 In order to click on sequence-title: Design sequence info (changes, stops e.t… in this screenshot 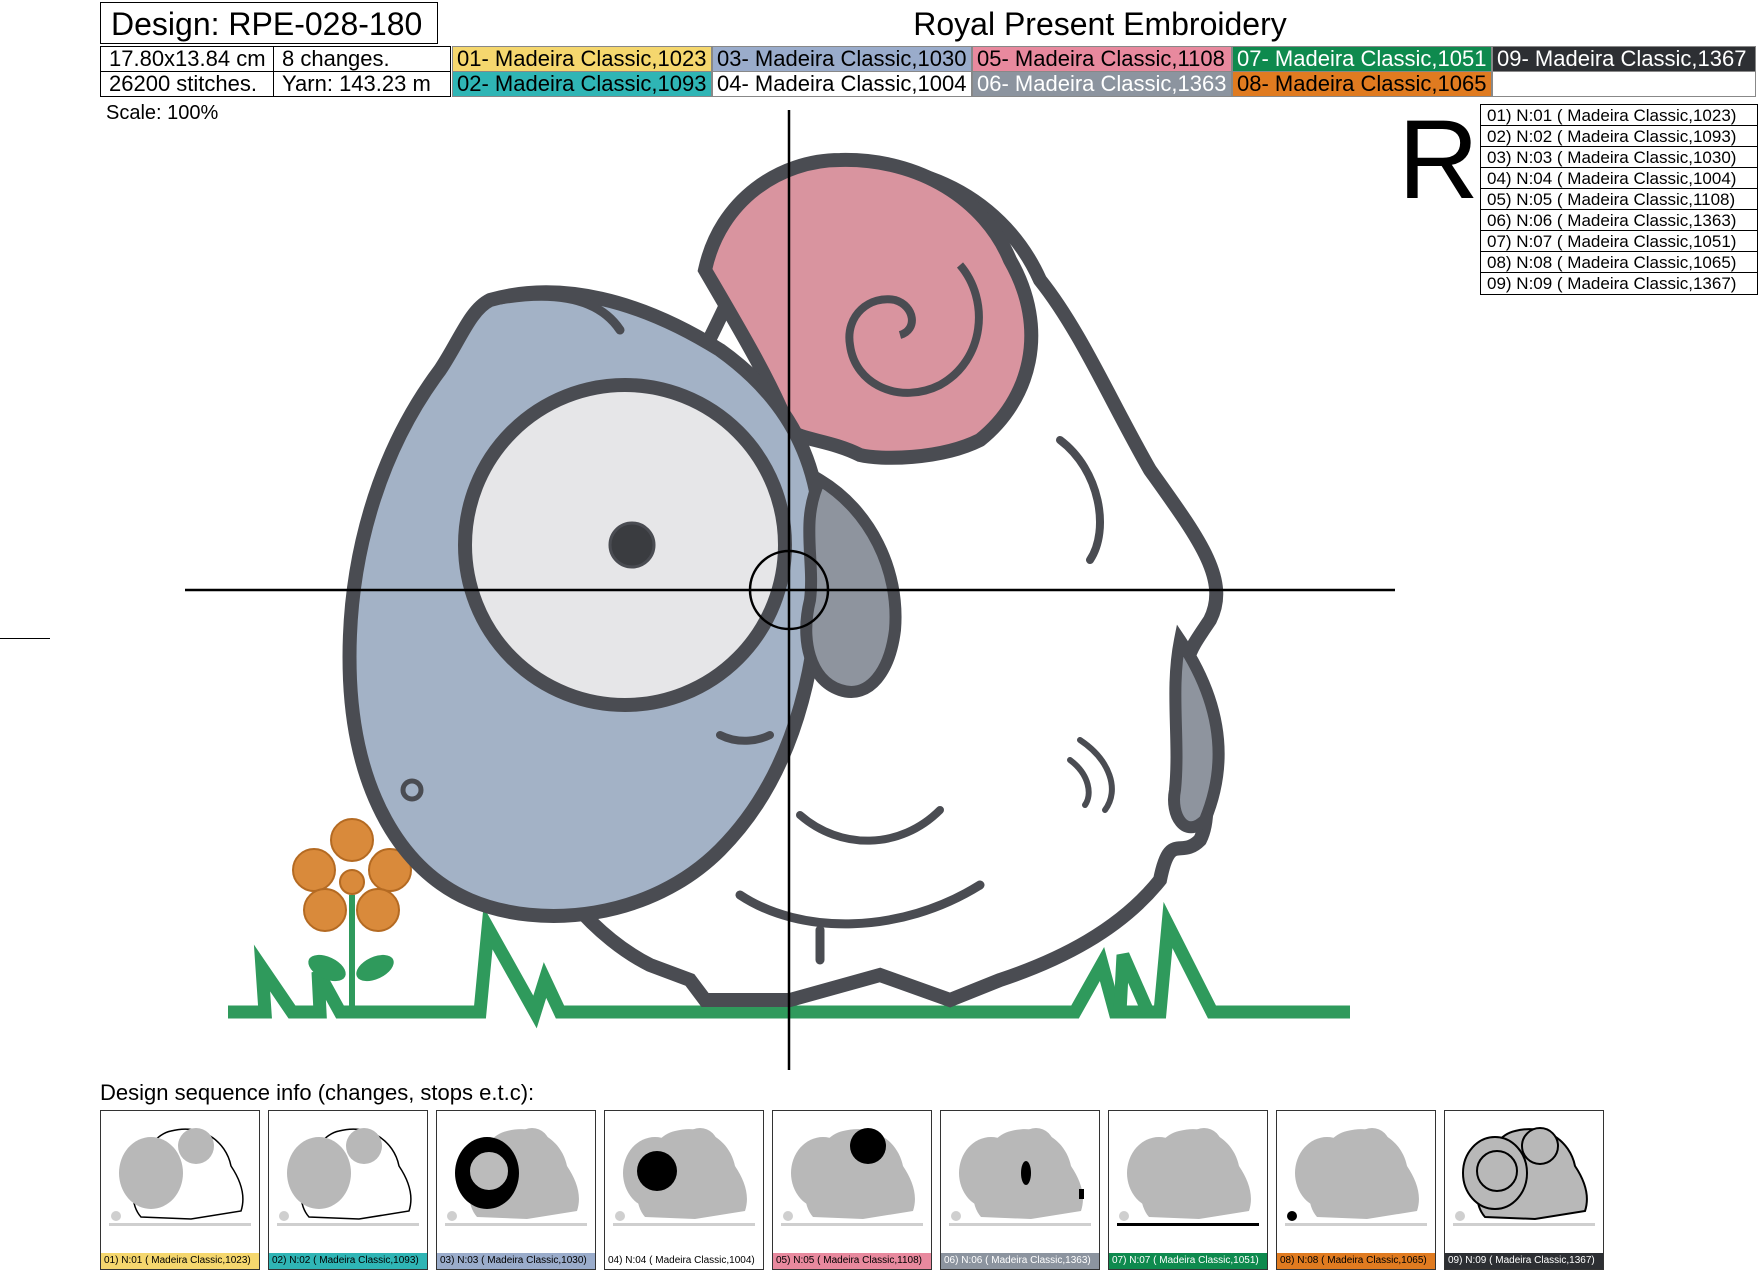, I will do `click(317, 1092)`.